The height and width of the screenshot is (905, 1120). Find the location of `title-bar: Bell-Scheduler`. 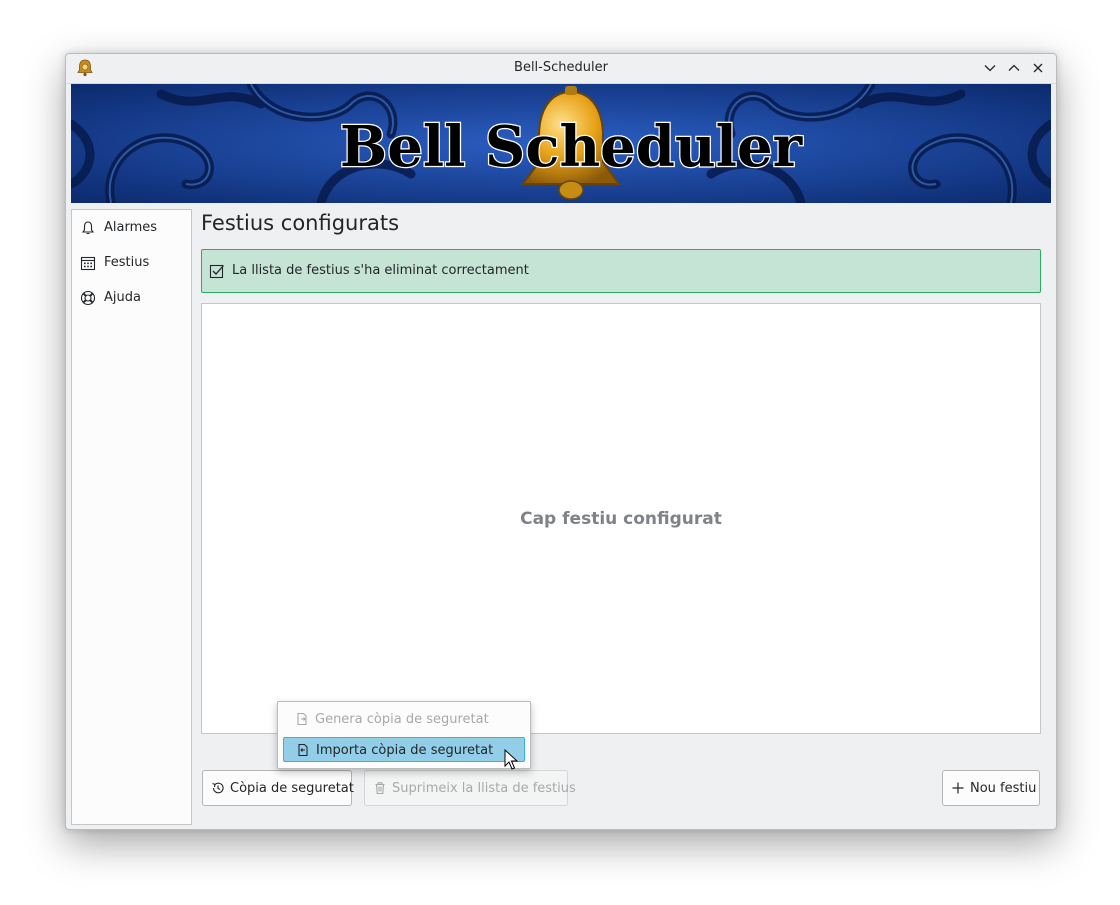

title-bar: Bell-Scheduler is located at coordinates (561, 69).